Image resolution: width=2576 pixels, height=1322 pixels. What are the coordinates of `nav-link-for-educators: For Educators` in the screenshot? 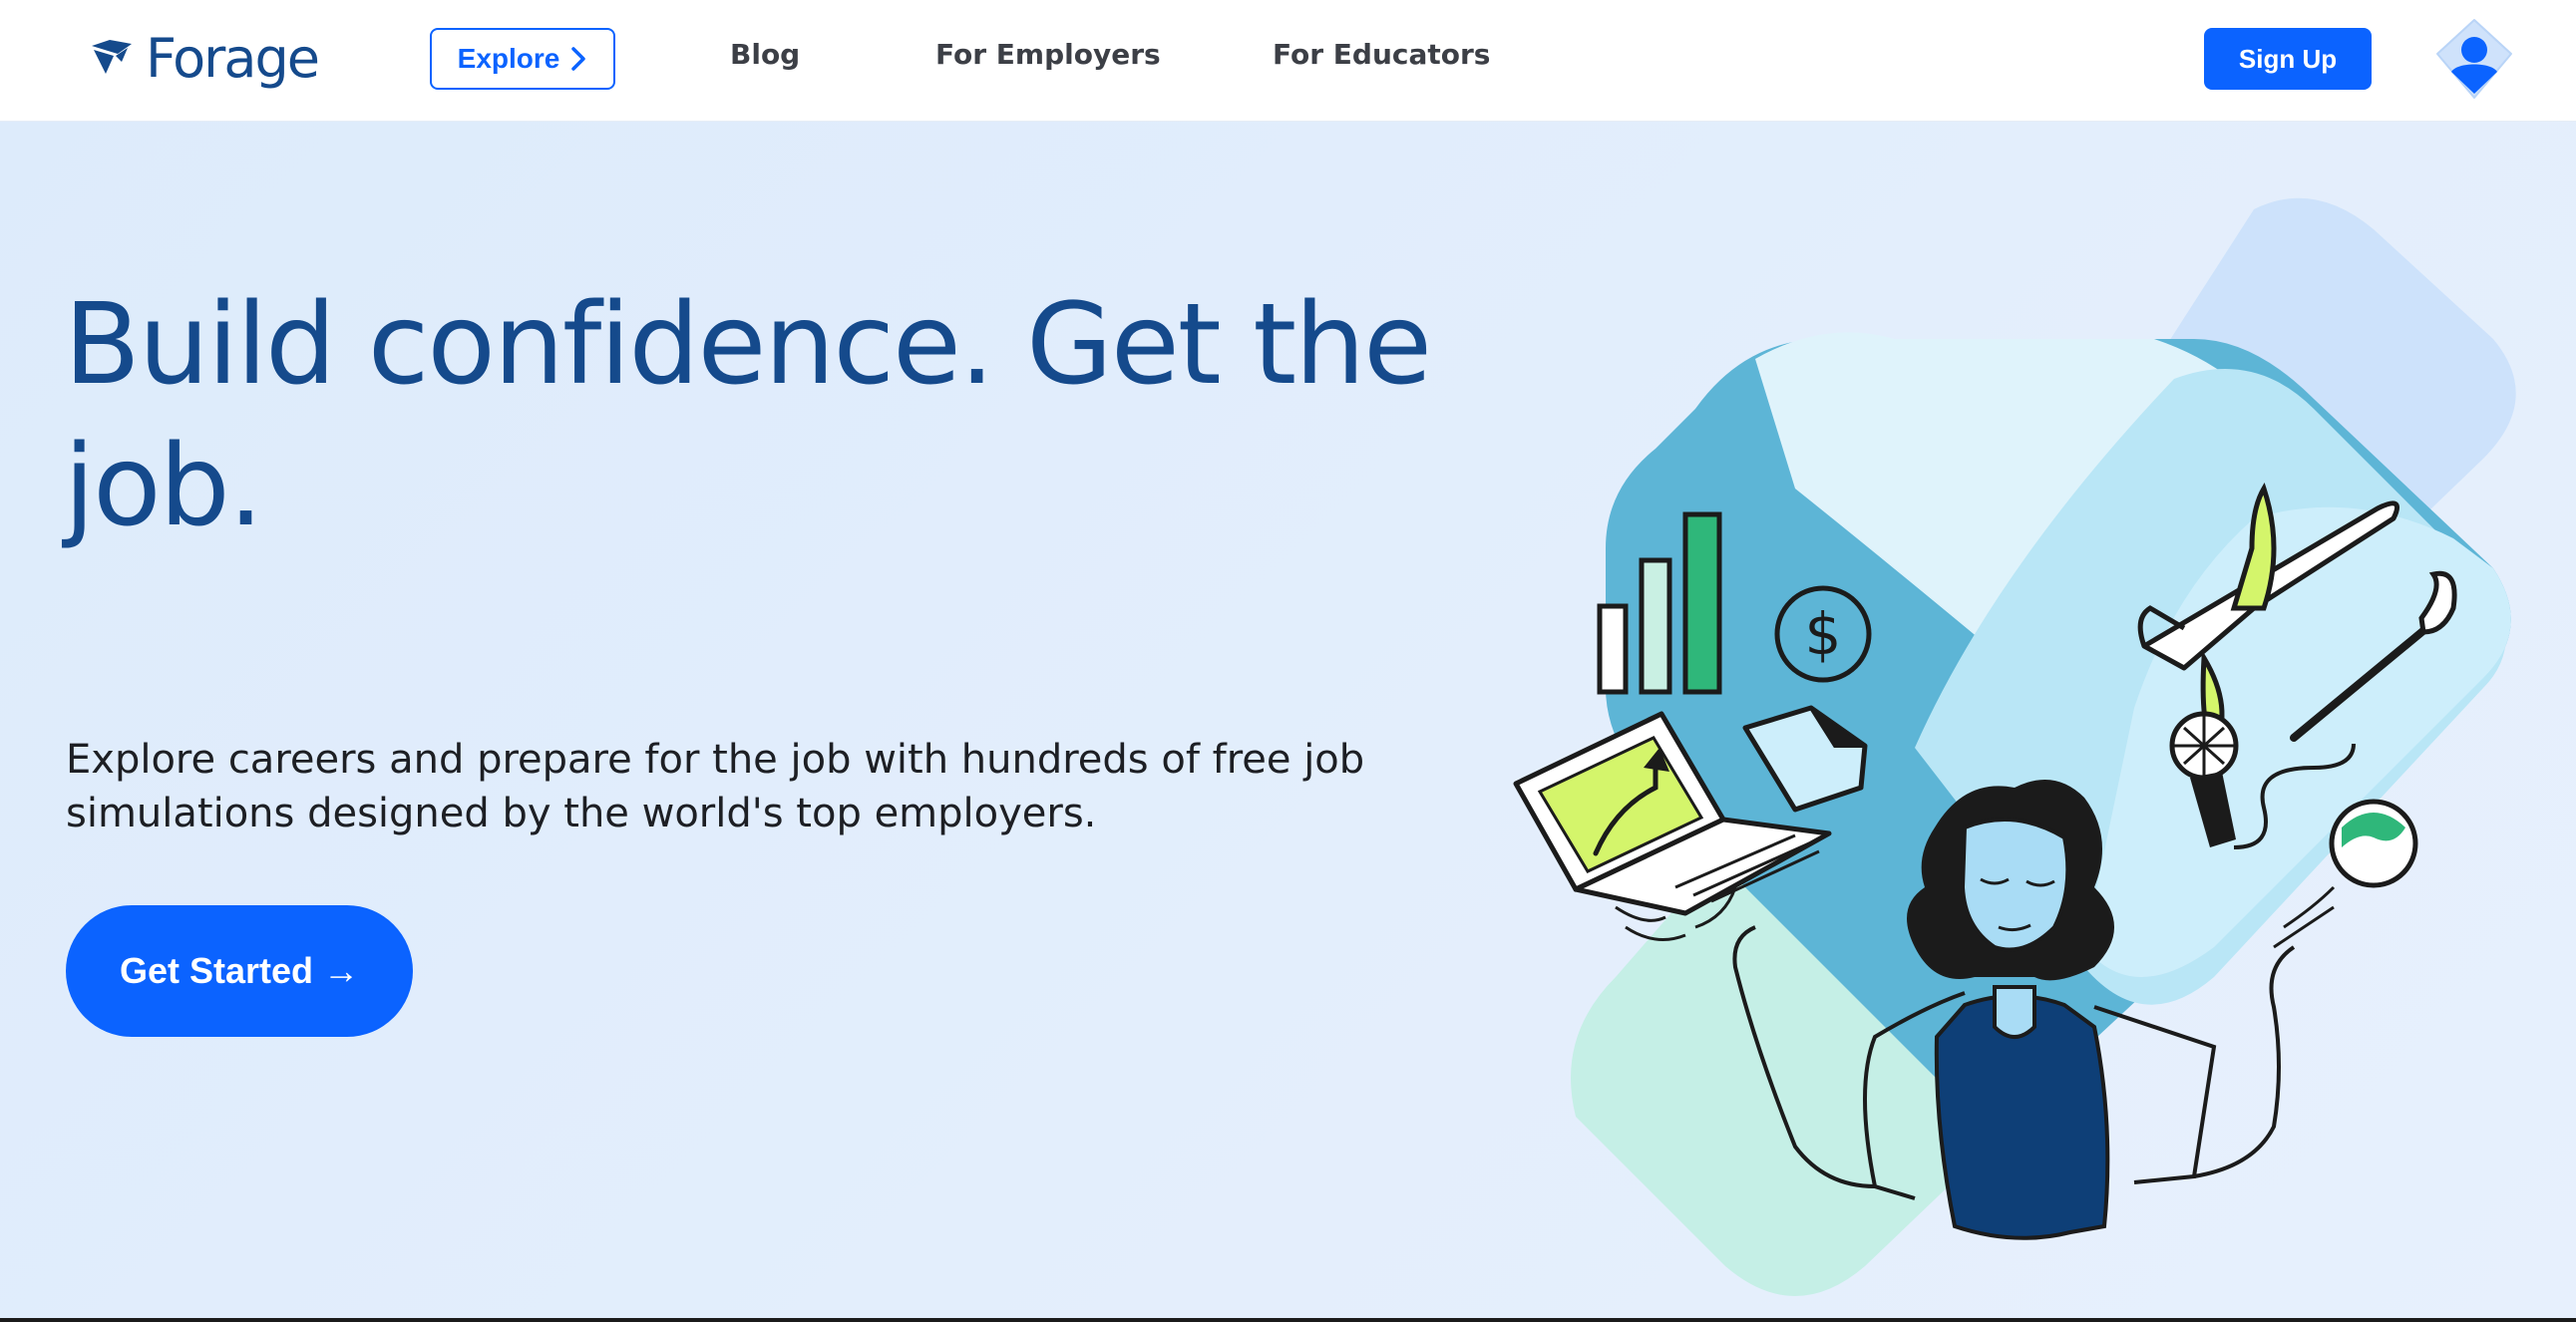 It's located at (1381, 54).